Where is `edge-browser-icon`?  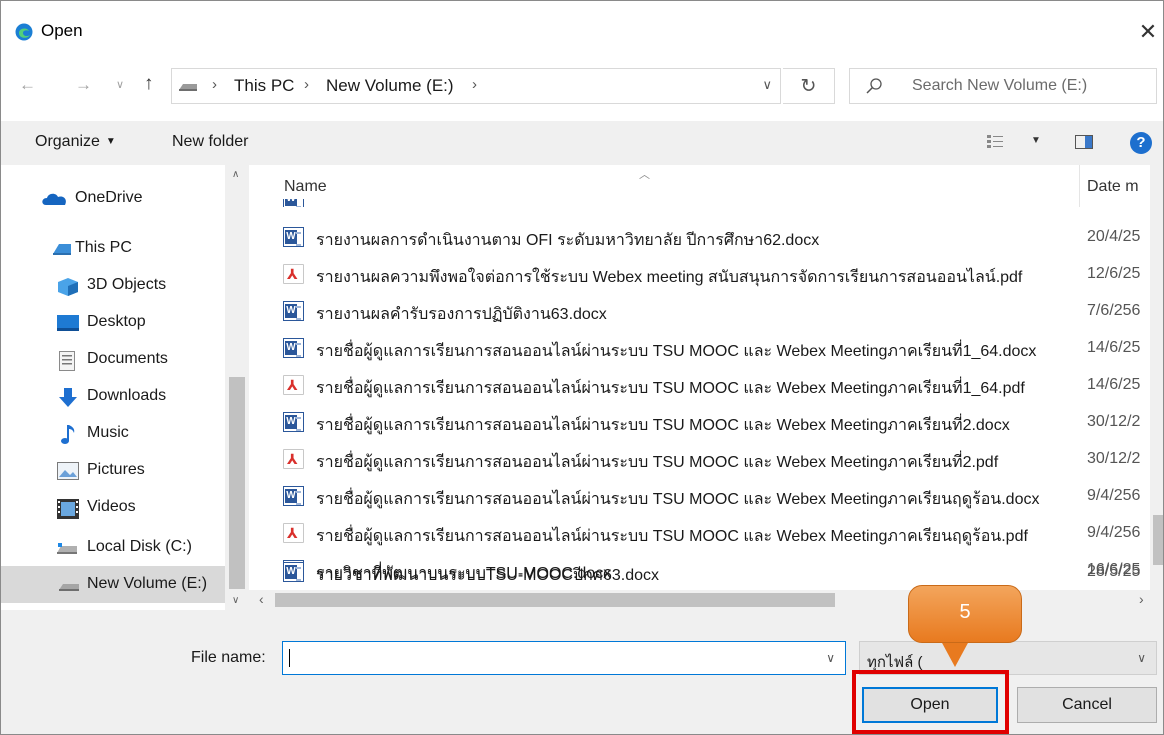 edge-browser-icon is located at coordinates (24, 32).